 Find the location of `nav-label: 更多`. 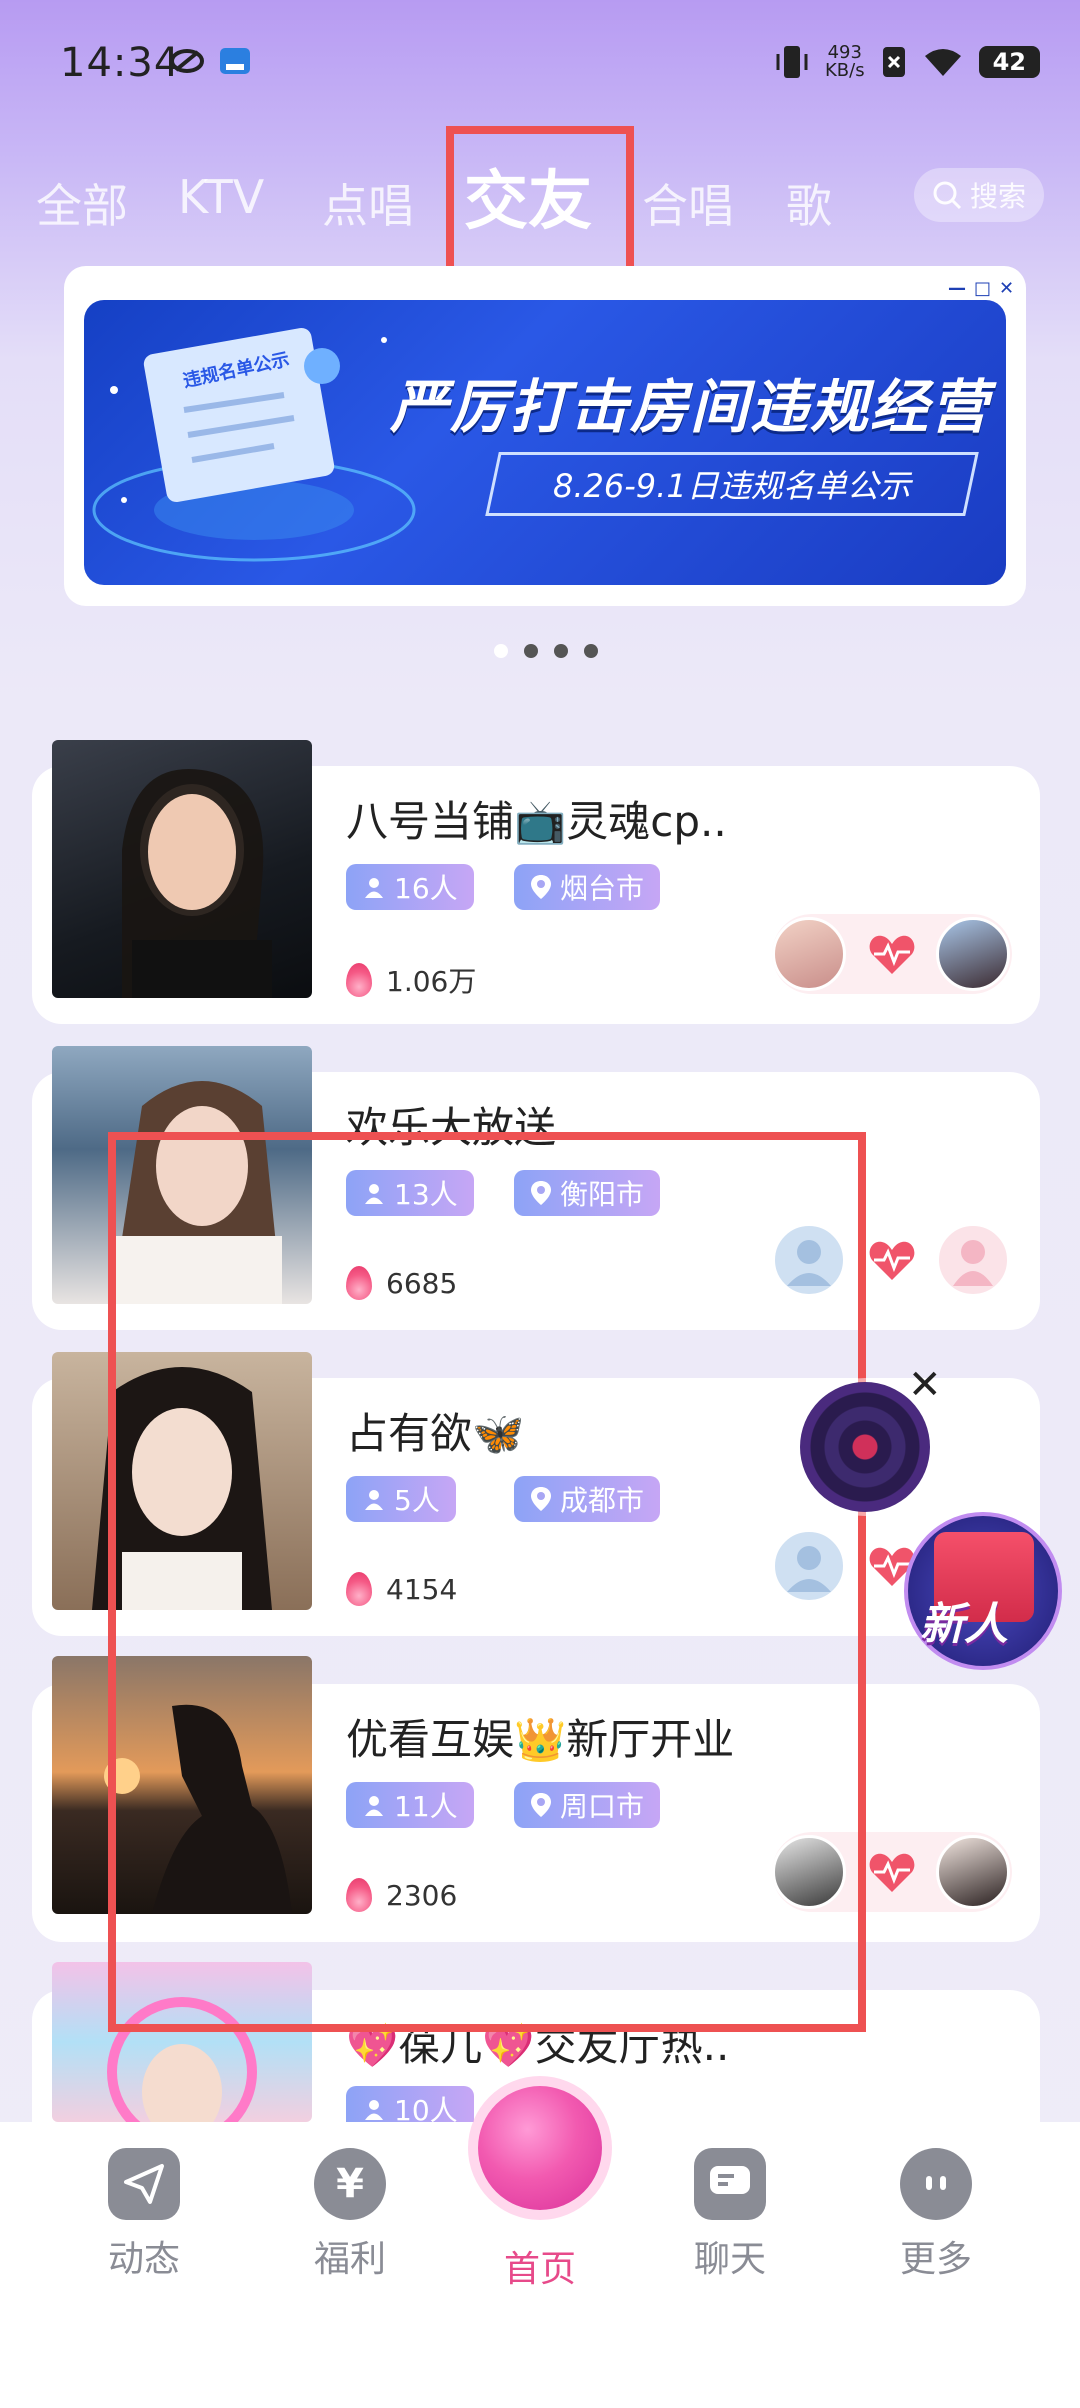

nav-label: 更多 is located at coordinates (935, 2259).